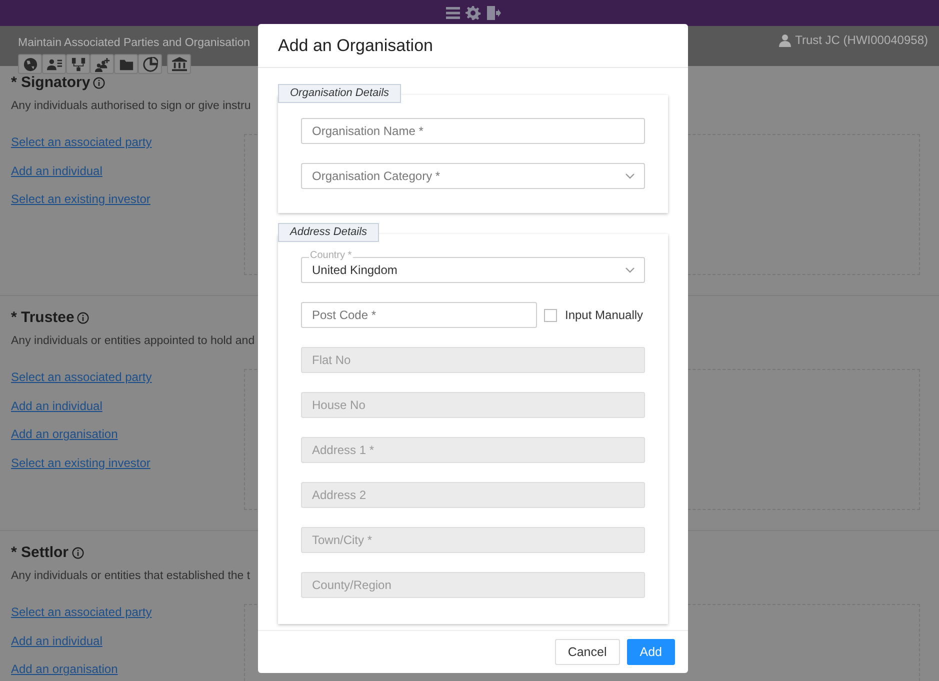  Describe the element at coordinates (179, 64) in the screenshot. I see `bank-icon` at that location.